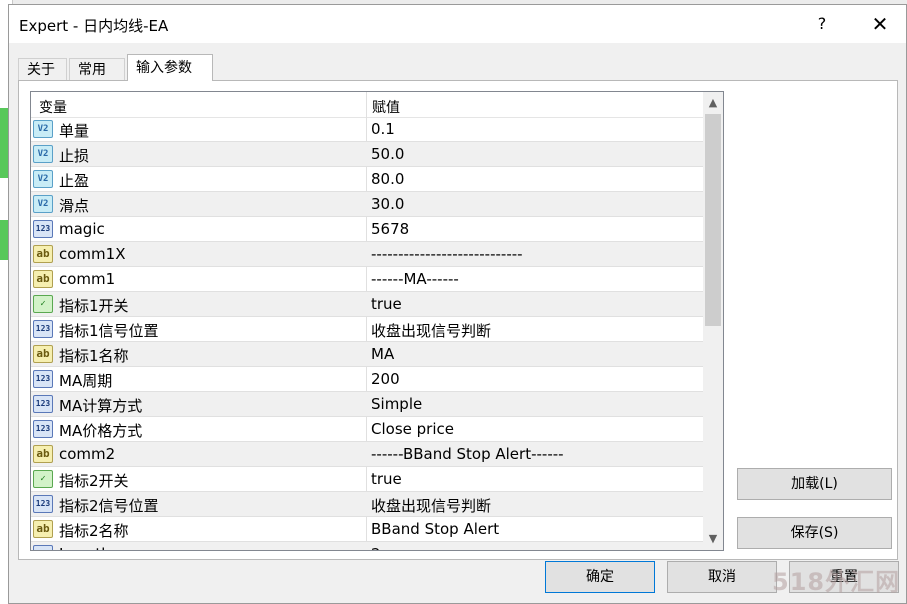  I want to click on close-button: ✕, so click(880, 24).